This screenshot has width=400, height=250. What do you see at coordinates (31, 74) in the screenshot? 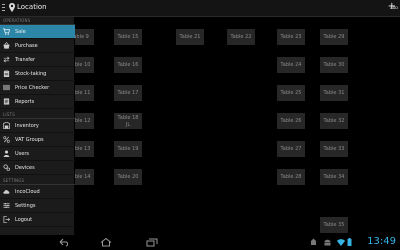
I see `drawer-item-label: Stock-taking` at bounding box center [31, 74].